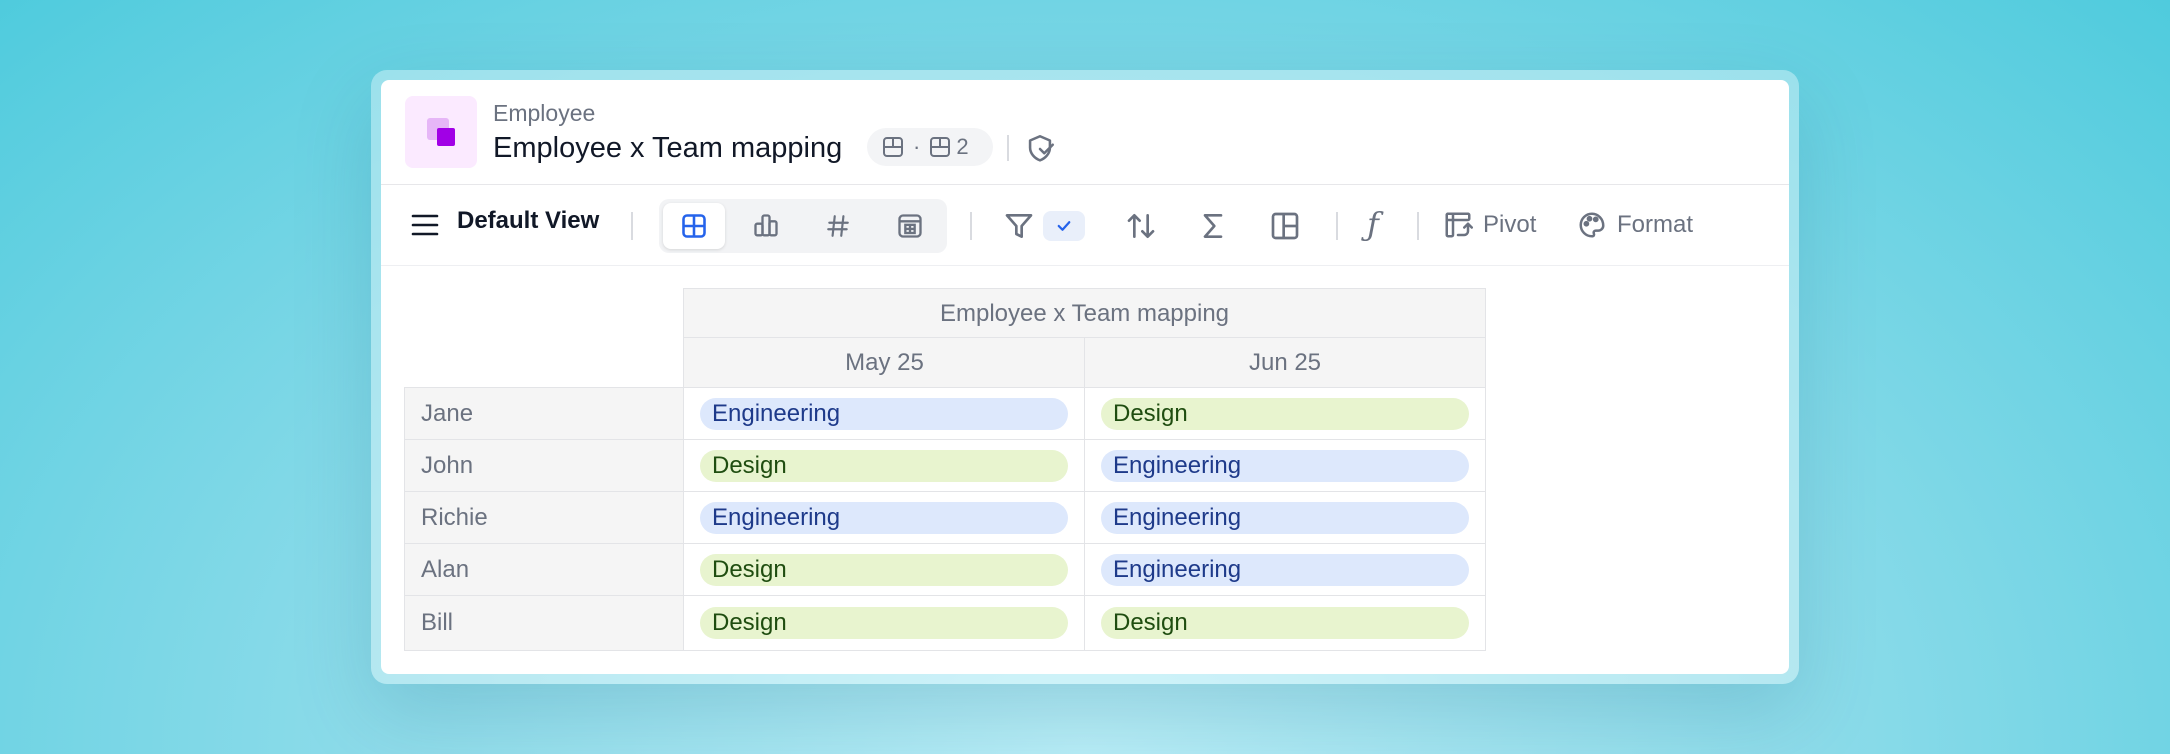 This screenshot has height=754, width=2170. I want to click on layout-panel-icon, so click(1285, 226).